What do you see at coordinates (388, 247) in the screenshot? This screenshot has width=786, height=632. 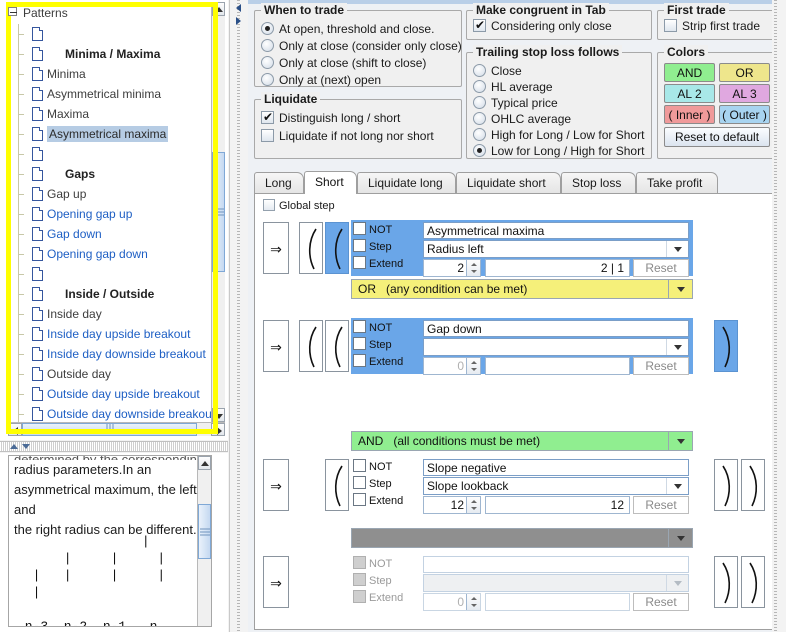 I see `checkbox-step-1: Step` at bounding box center [388, 247].